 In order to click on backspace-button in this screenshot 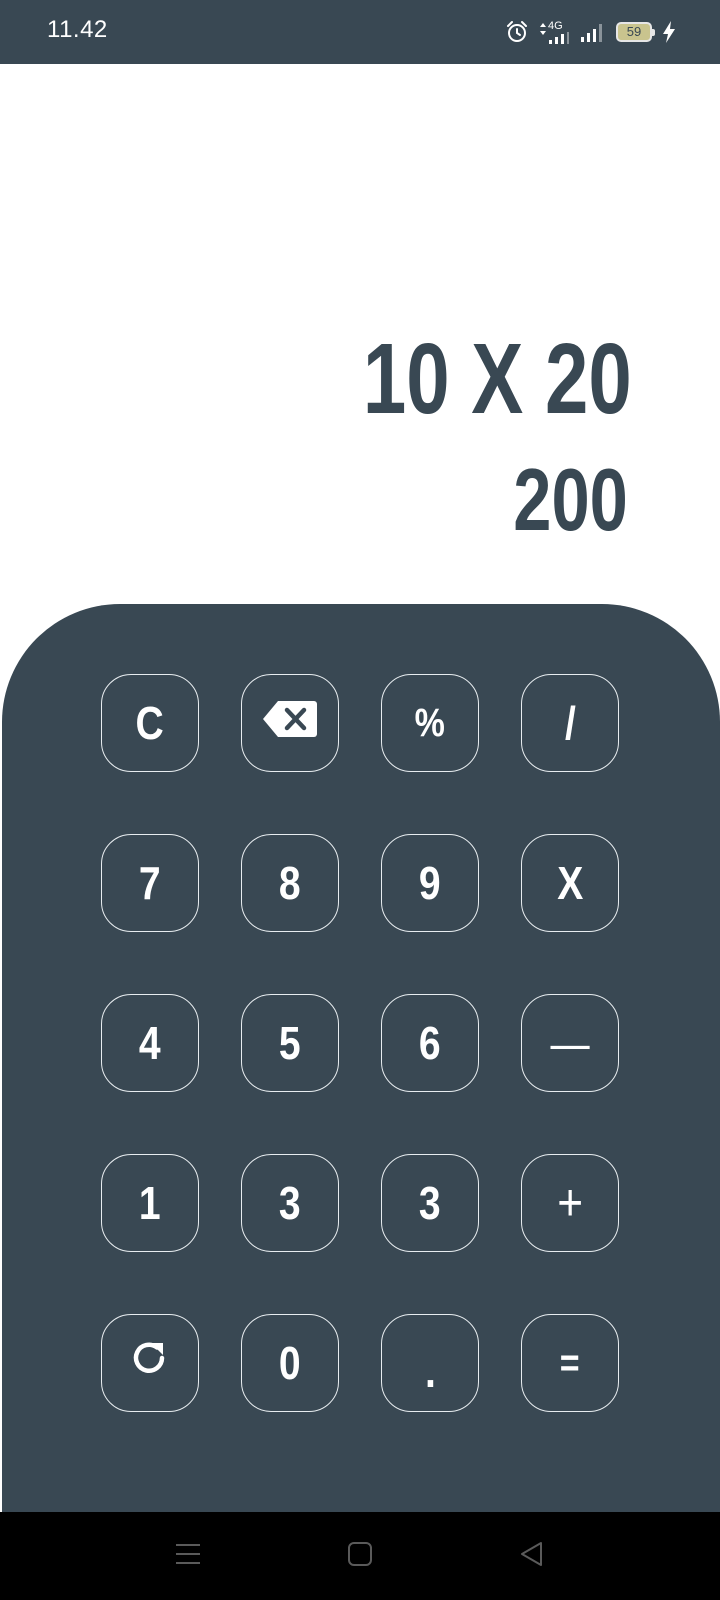, I will do `click(290, 723)`.